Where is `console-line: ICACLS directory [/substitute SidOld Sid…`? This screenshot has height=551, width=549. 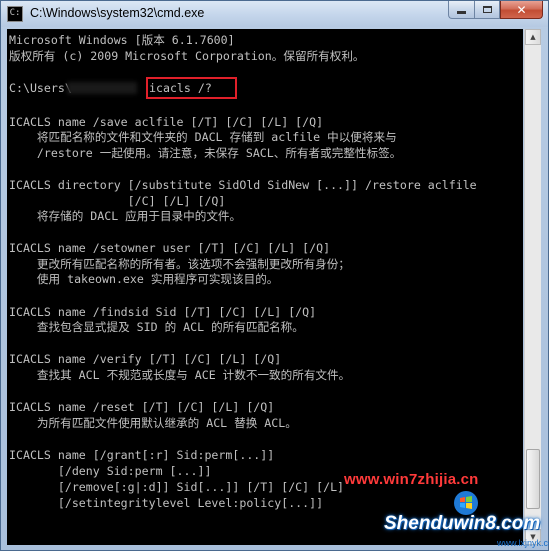
console-line: ICACLS directory [/substitute SidOld Sid… is located at coordinates (243, 185).